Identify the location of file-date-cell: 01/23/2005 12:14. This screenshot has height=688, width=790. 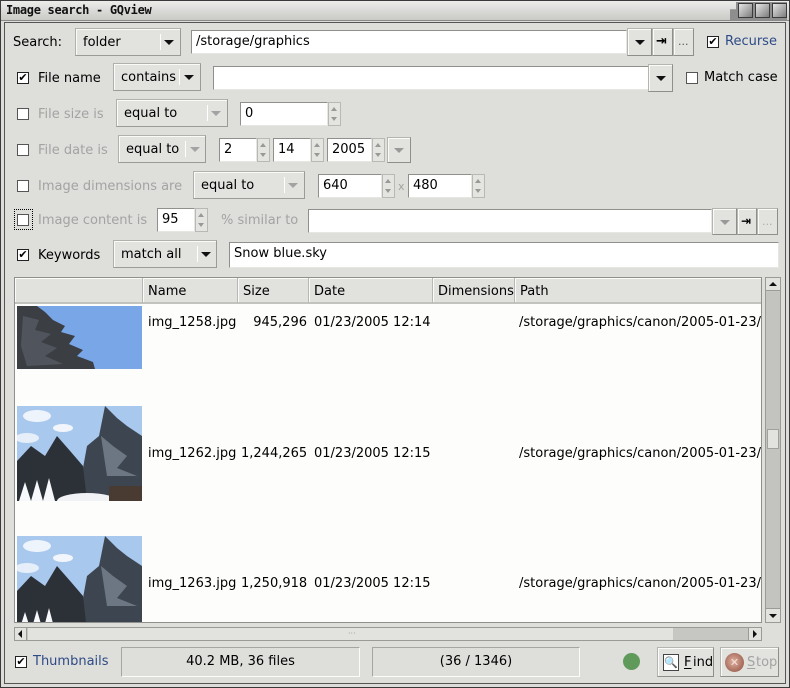
(372, 322).